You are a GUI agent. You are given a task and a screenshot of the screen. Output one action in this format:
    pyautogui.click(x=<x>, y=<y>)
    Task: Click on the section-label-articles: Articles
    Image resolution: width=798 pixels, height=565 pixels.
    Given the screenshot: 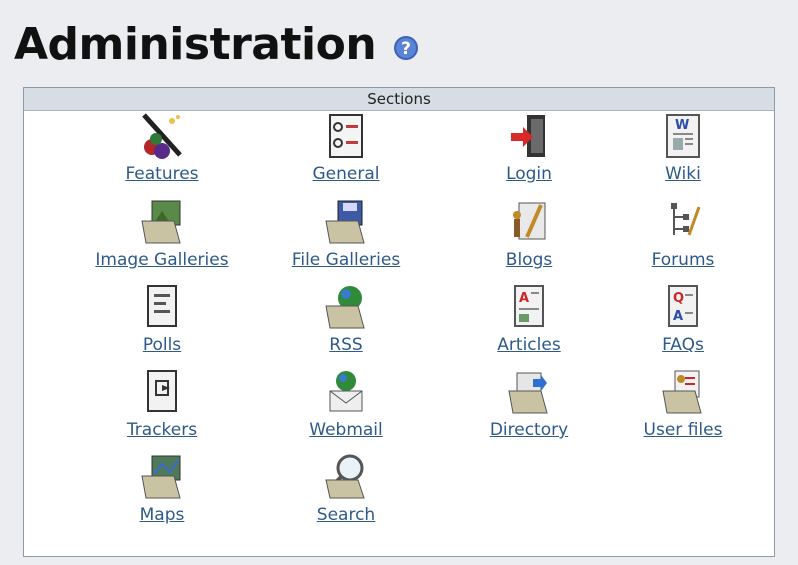 What is the action you would take?
    pyautogui.click(x=528, y=345)
    